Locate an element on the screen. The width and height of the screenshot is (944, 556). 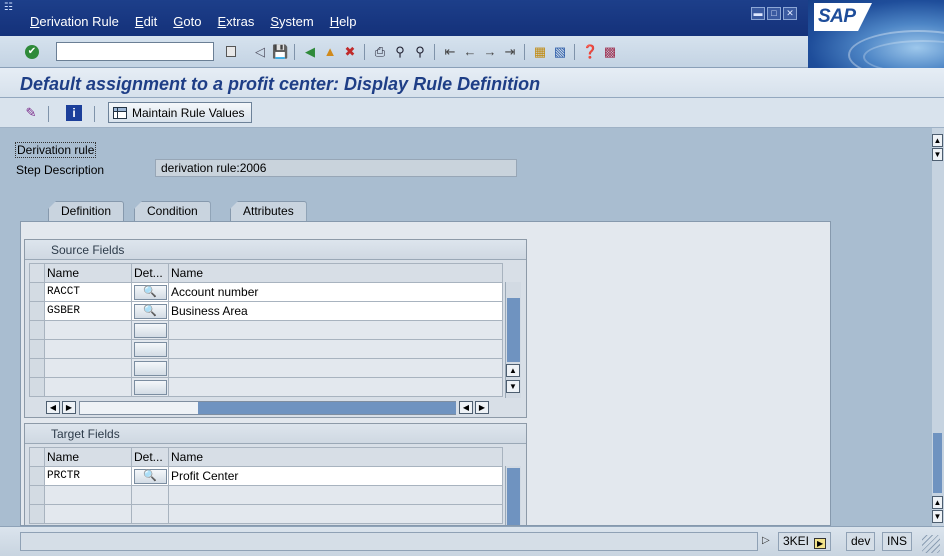
menu-system: System is located at coordinates (291, 21).